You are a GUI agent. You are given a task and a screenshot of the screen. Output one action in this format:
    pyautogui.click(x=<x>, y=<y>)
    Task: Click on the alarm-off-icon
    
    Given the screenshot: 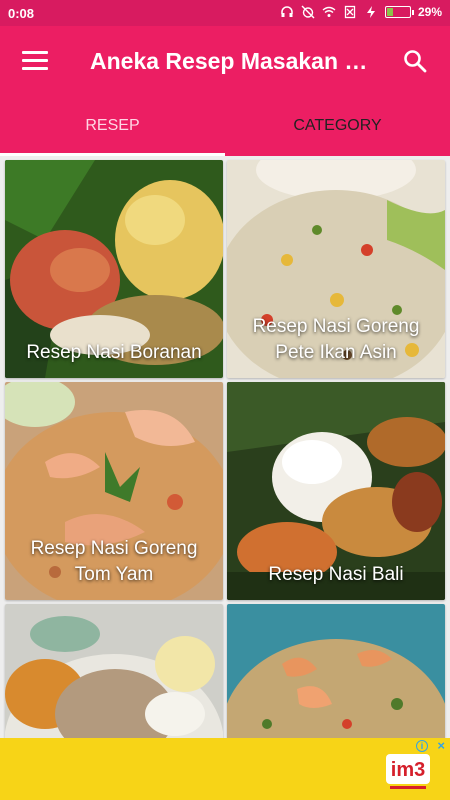 What is the action you would take?
    pyautogui.click(x=308, y=12)
    